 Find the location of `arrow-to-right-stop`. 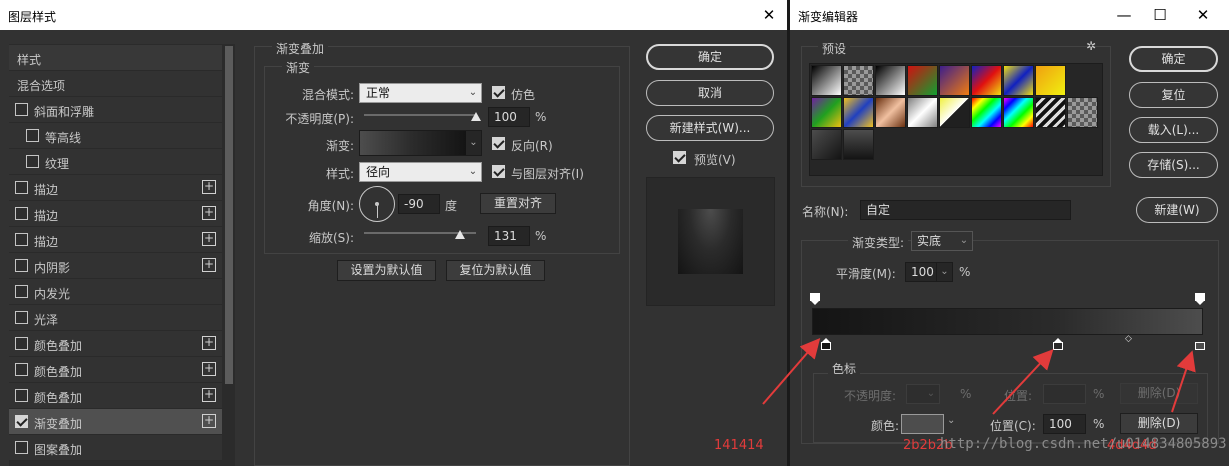

arrow-to-right-stop is located at coordinates (1183, 381).